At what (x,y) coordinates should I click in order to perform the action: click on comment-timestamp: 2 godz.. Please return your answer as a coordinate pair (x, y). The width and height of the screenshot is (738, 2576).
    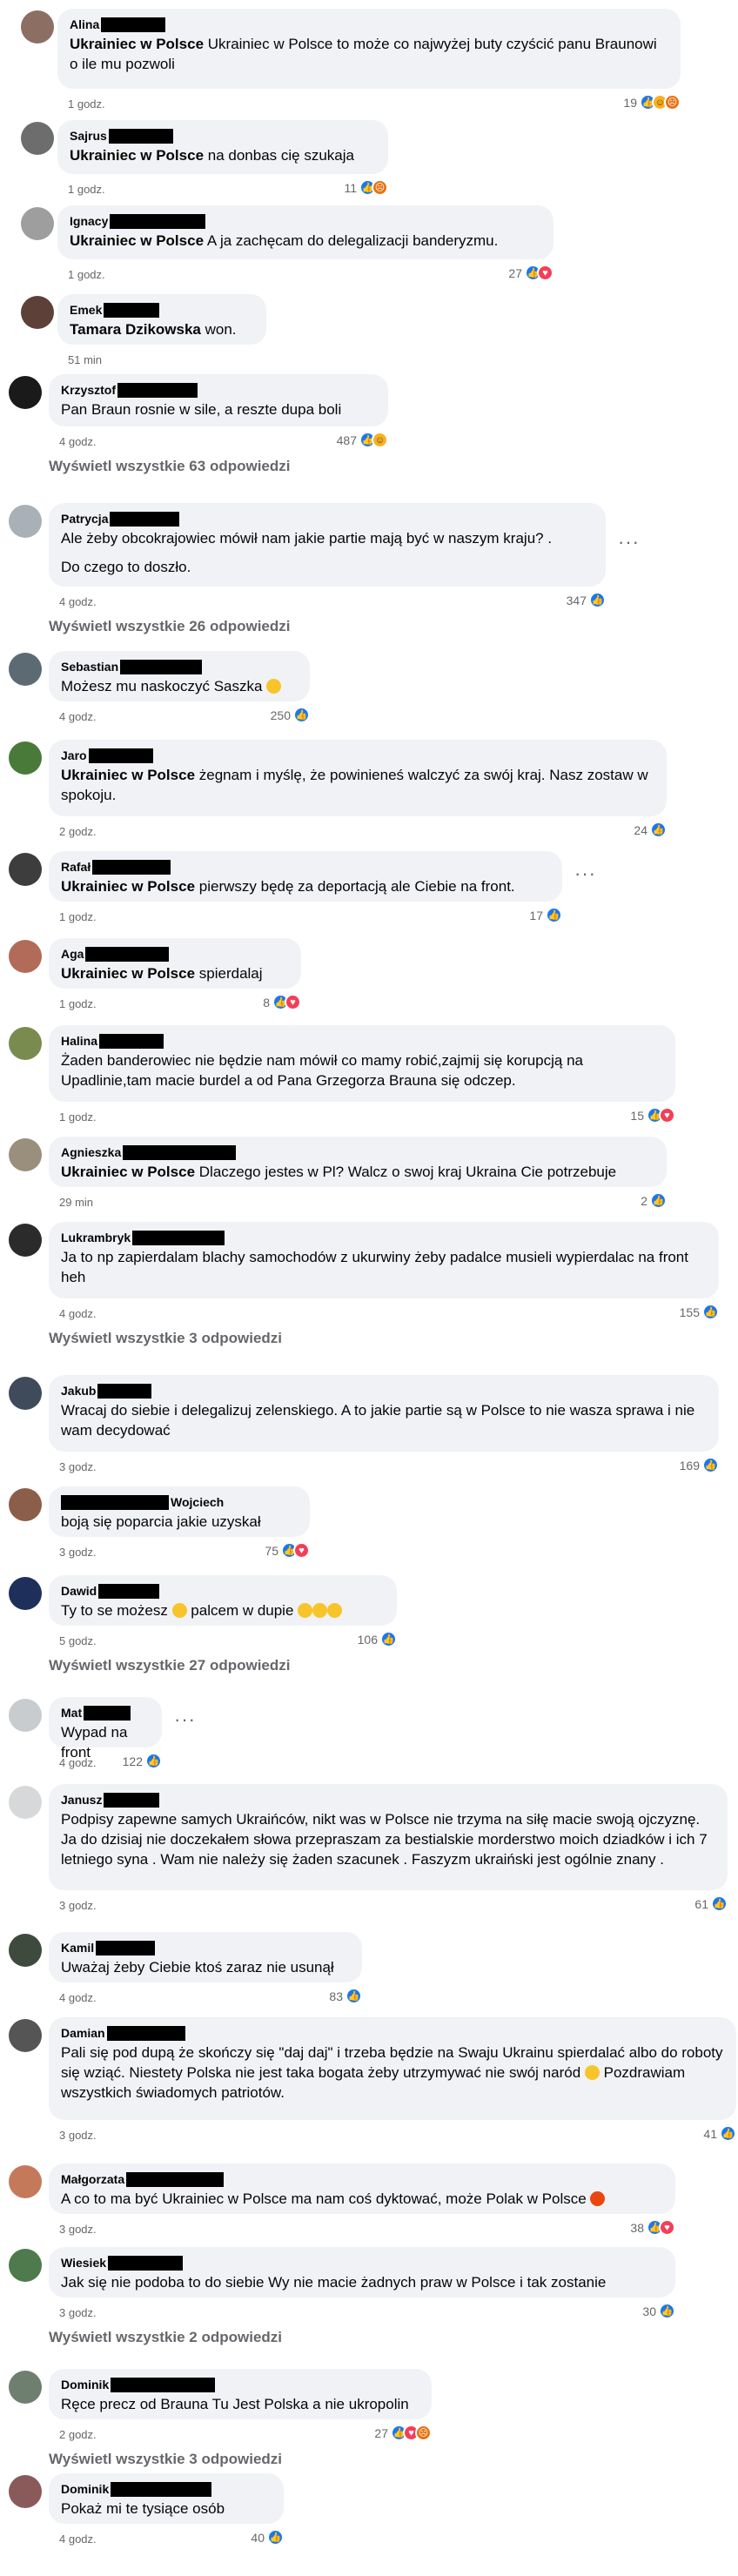
    Looking at the image, I should click on (78, 2434).